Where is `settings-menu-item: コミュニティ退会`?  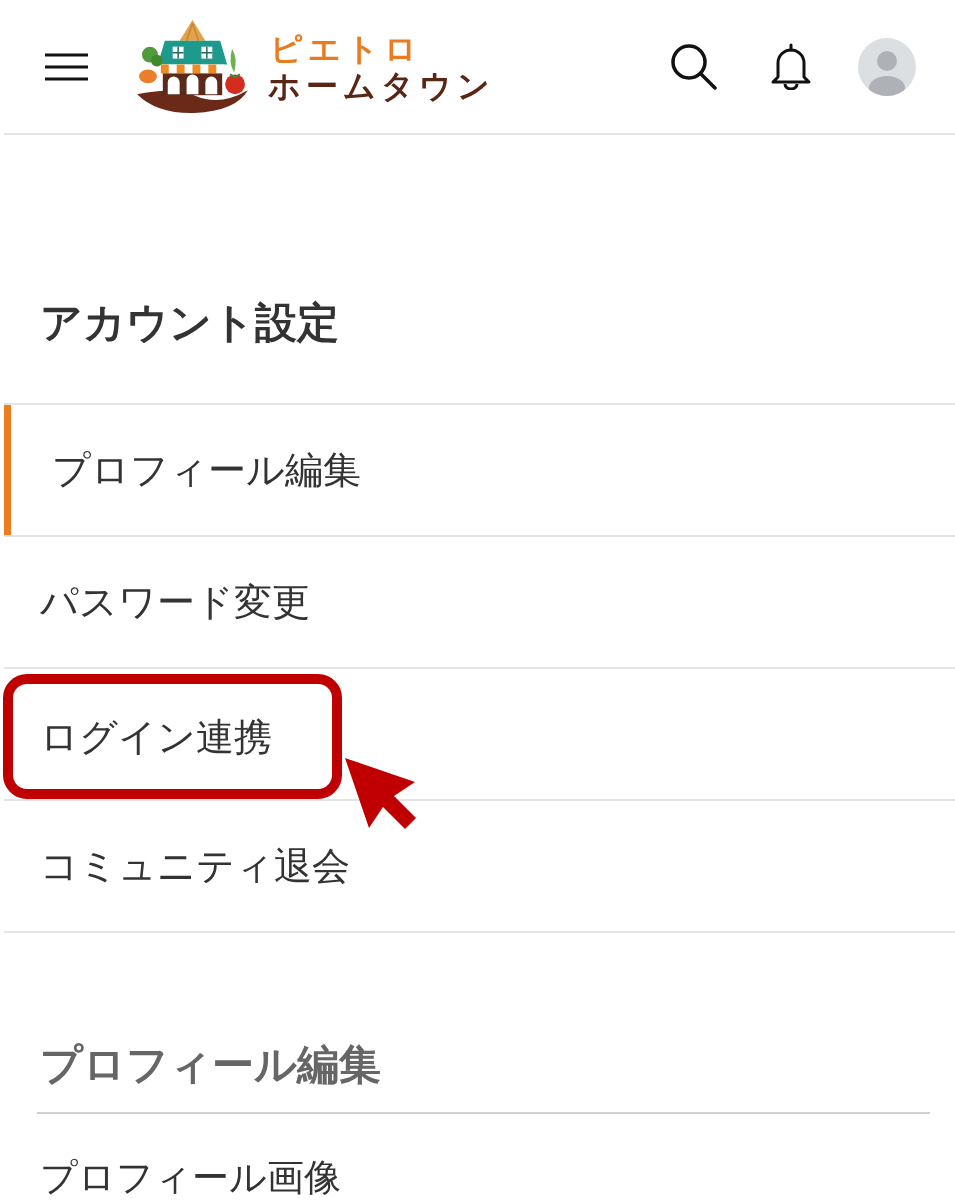 settings-menu-item: コミュニティ退会 is located at coordinates (177, 866).